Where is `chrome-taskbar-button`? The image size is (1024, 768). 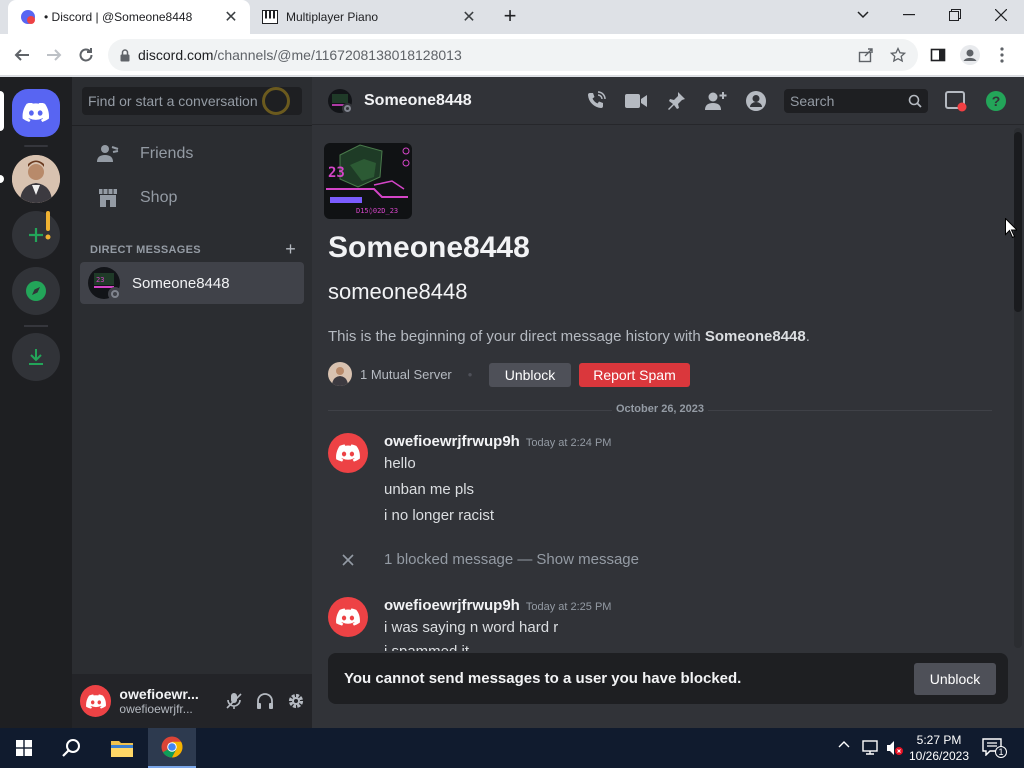 chrome-taskbar-button is located at coordinates (172, 748).